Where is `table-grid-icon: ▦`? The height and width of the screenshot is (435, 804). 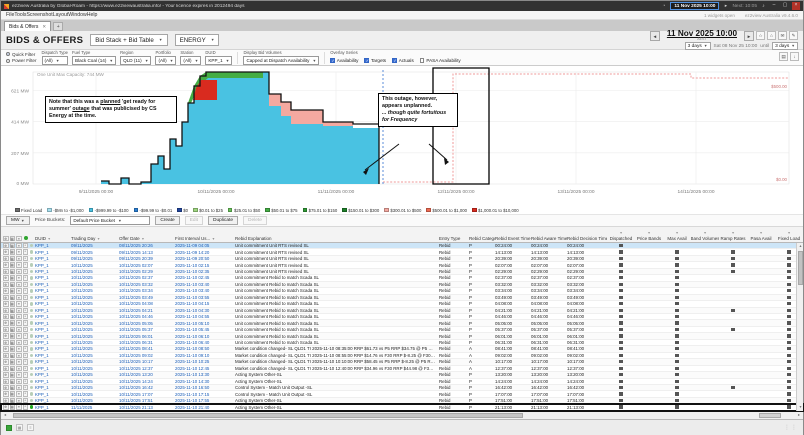 table-grid-icon: ▦ is located at coordinates (12, 238).